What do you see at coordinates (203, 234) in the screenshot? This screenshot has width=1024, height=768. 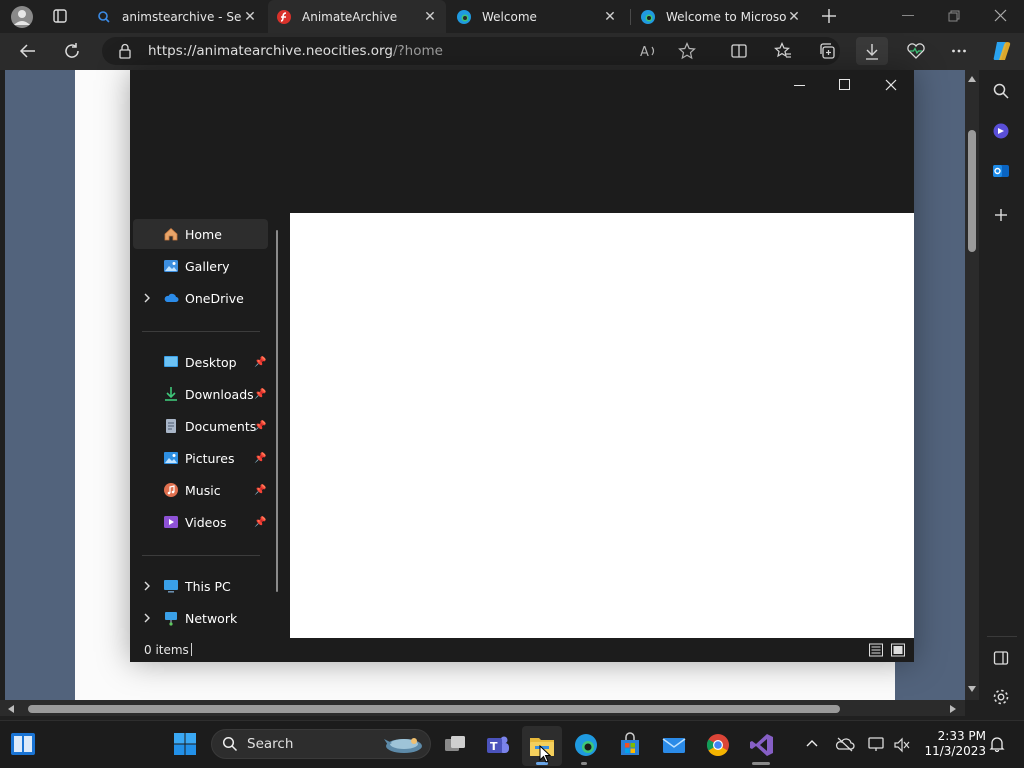 I see `nav-label: Home` at bounding box center [203, 234].